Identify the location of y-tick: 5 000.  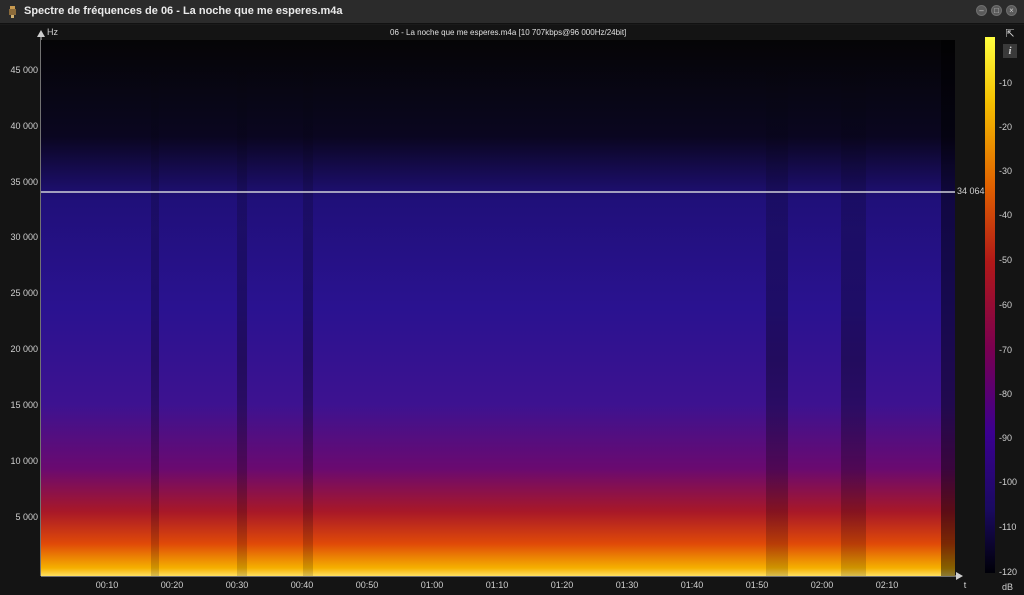
(26, 517).